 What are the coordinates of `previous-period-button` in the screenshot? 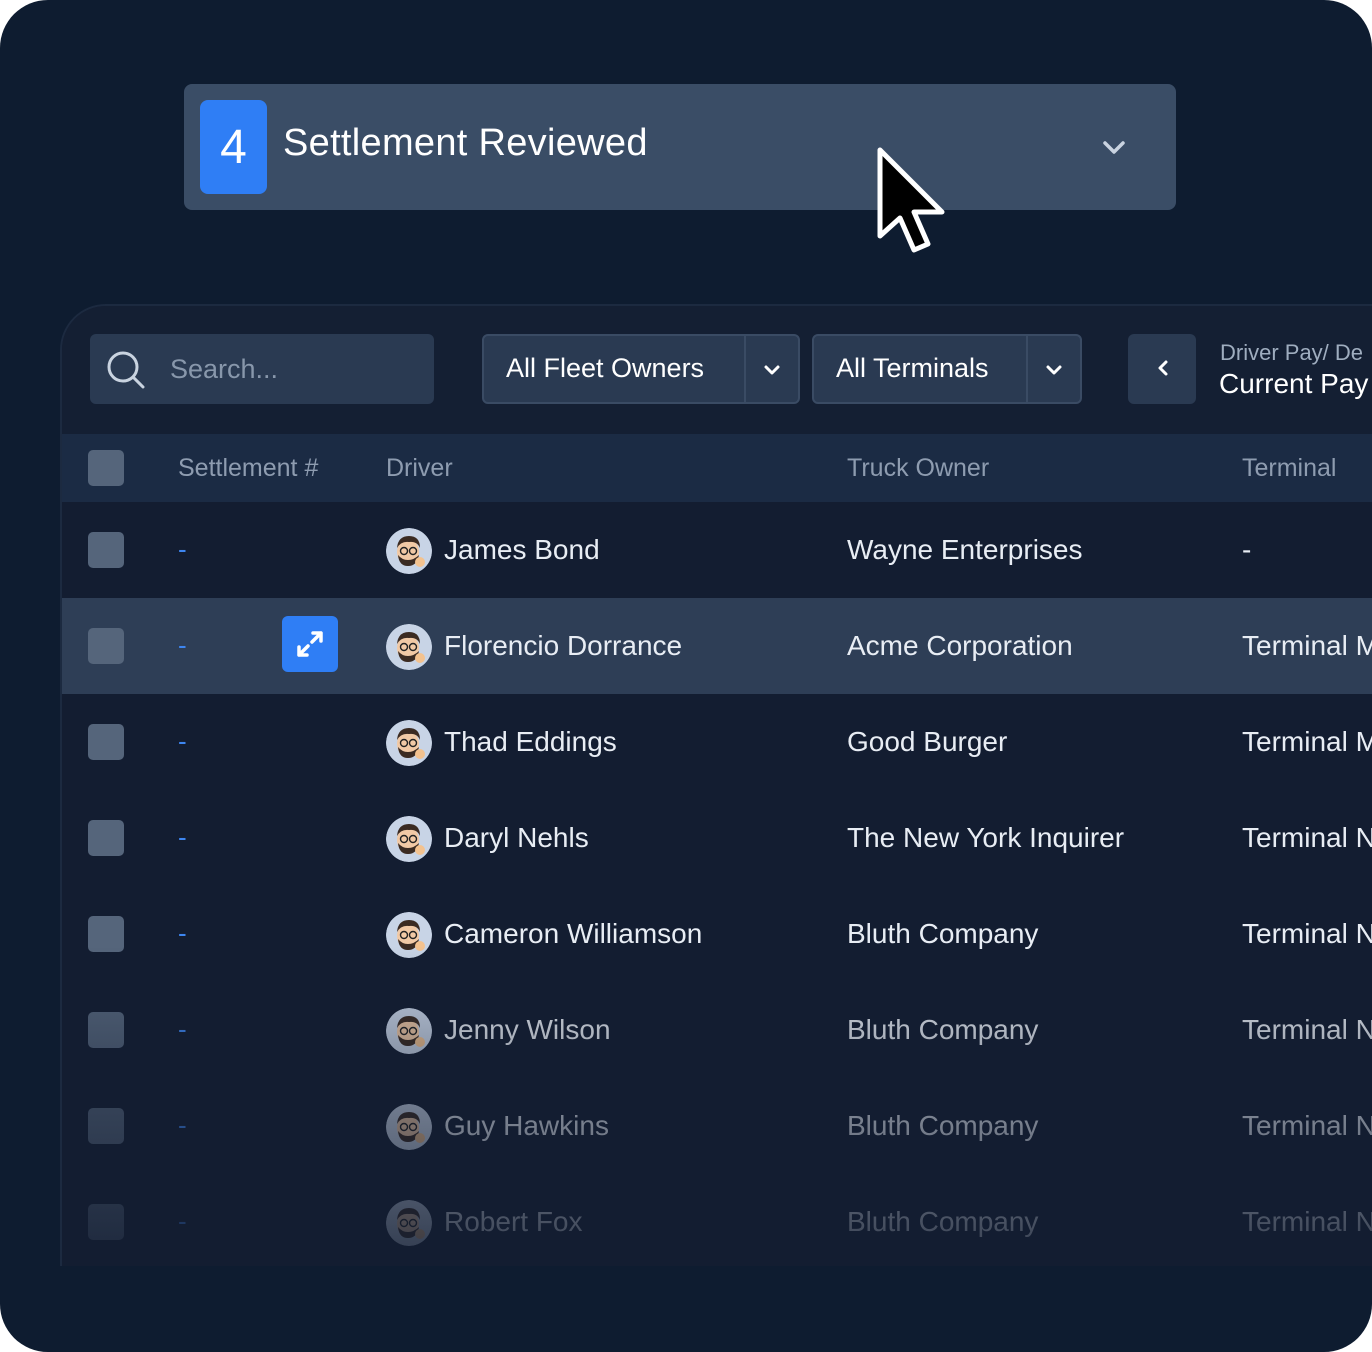 It's located at (1162, 369).